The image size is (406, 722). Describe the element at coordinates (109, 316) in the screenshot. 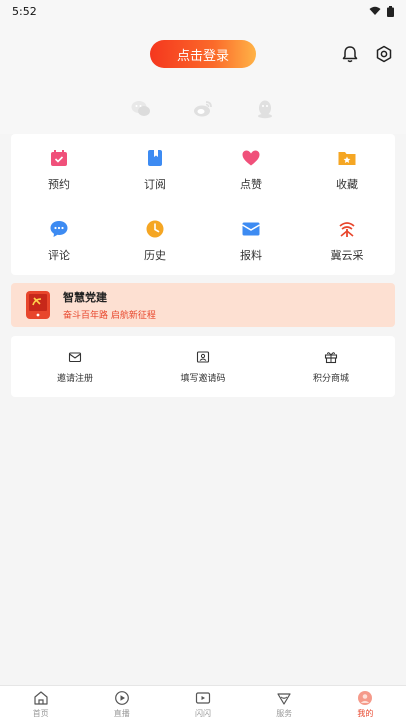

I see `banner-subtitle: 奋斗百年路 启航新征程` at that location.